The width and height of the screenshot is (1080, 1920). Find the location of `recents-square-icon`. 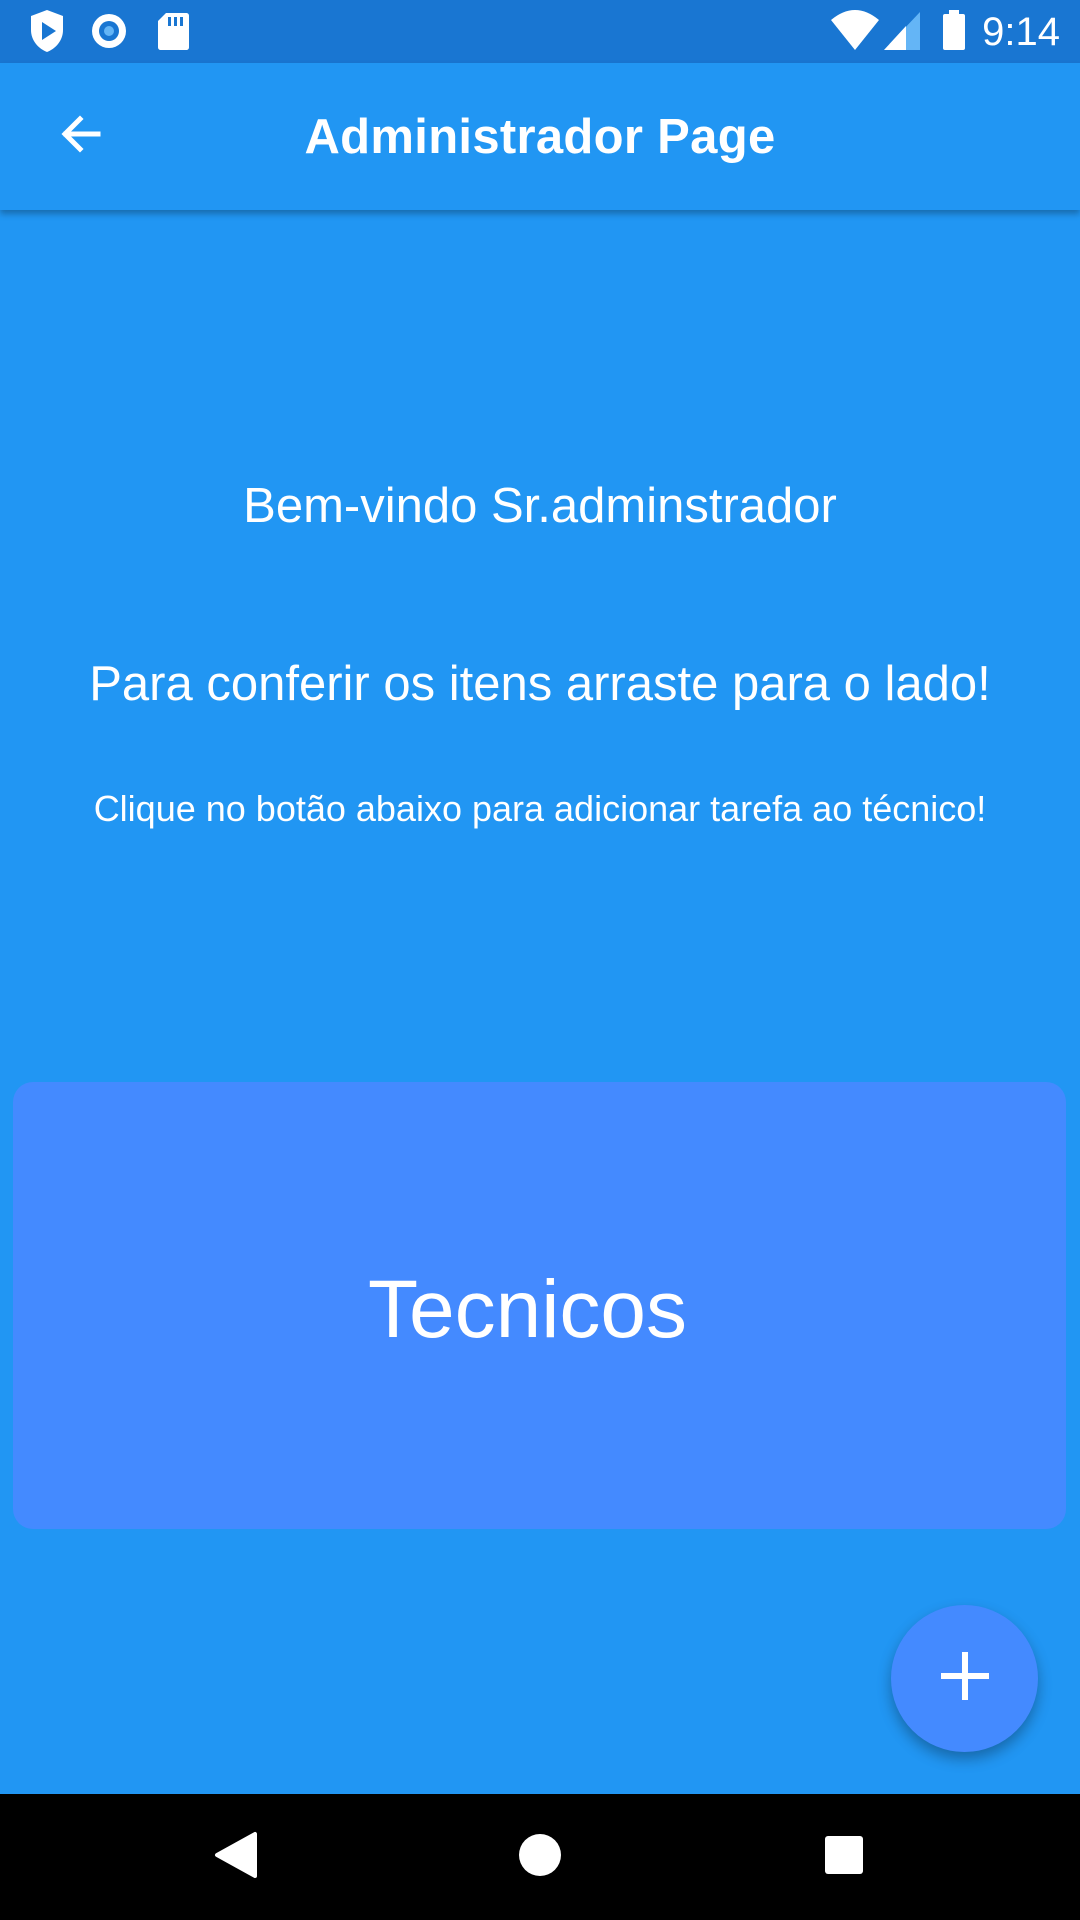

recents-square-icon is located at coordinates (844, 1857).